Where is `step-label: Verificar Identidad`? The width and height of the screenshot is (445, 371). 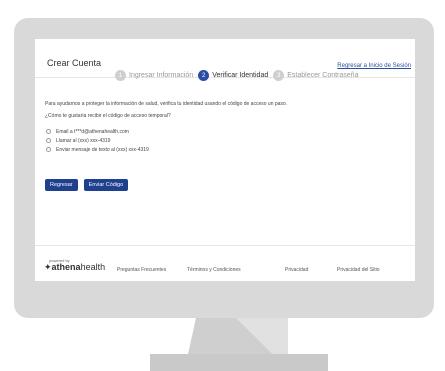 step-label: Verificar Identidad is located at coordinates (240, 75).